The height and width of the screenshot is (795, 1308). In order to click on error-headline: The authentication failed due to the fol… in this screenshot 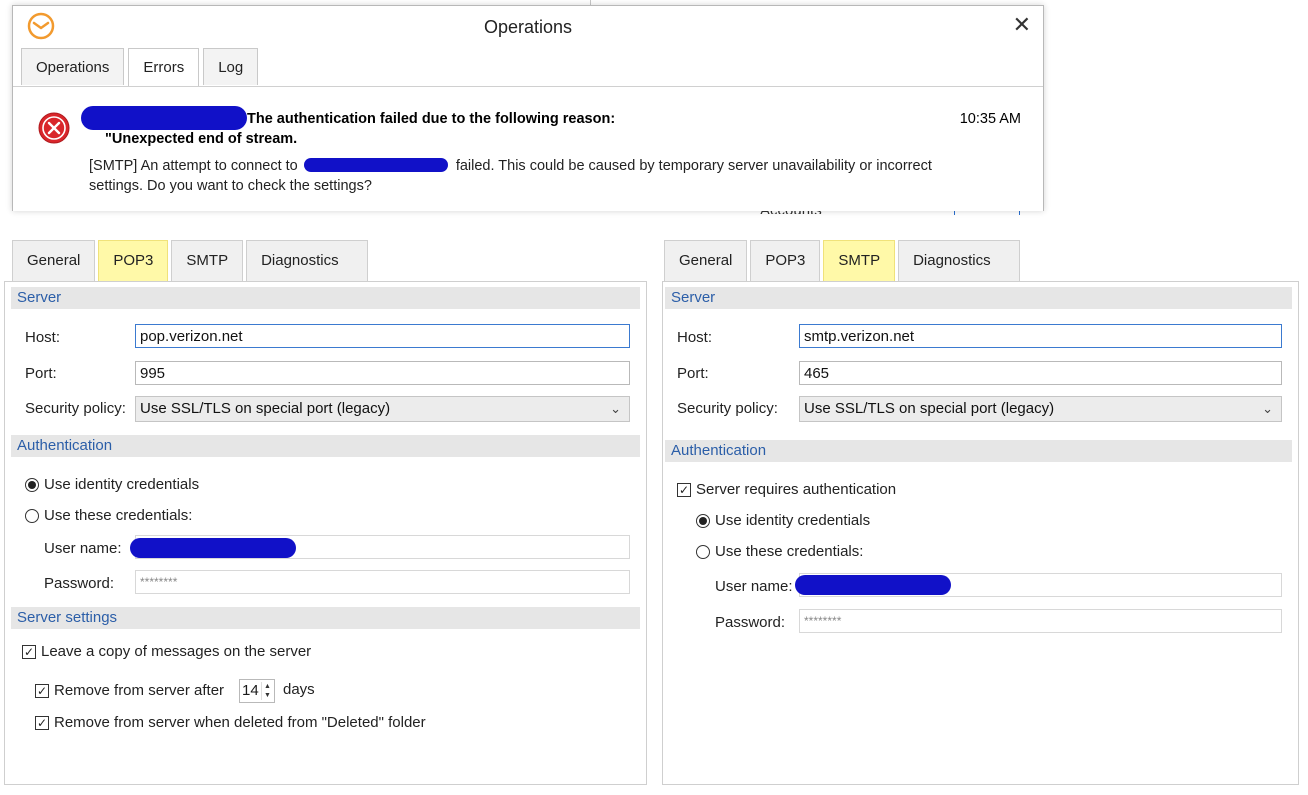, I will do `click(431, 119)`.